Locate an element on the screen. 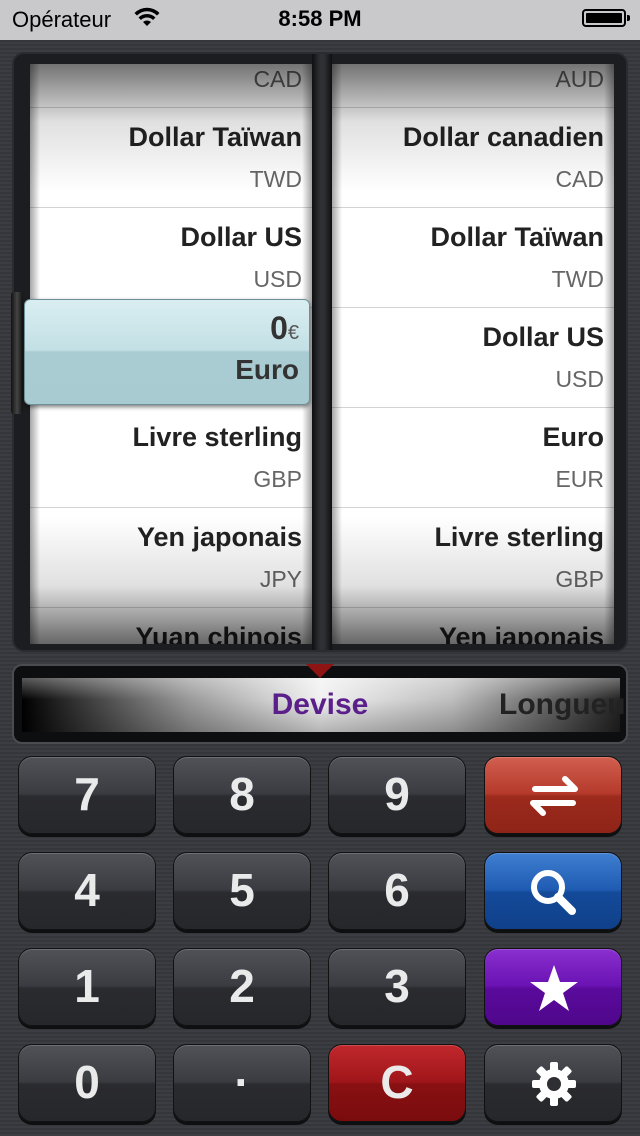 Image resolution: width=640 pixels, height=1136 pixels. amount-display: 0€ is located at coordinates (284, 328).